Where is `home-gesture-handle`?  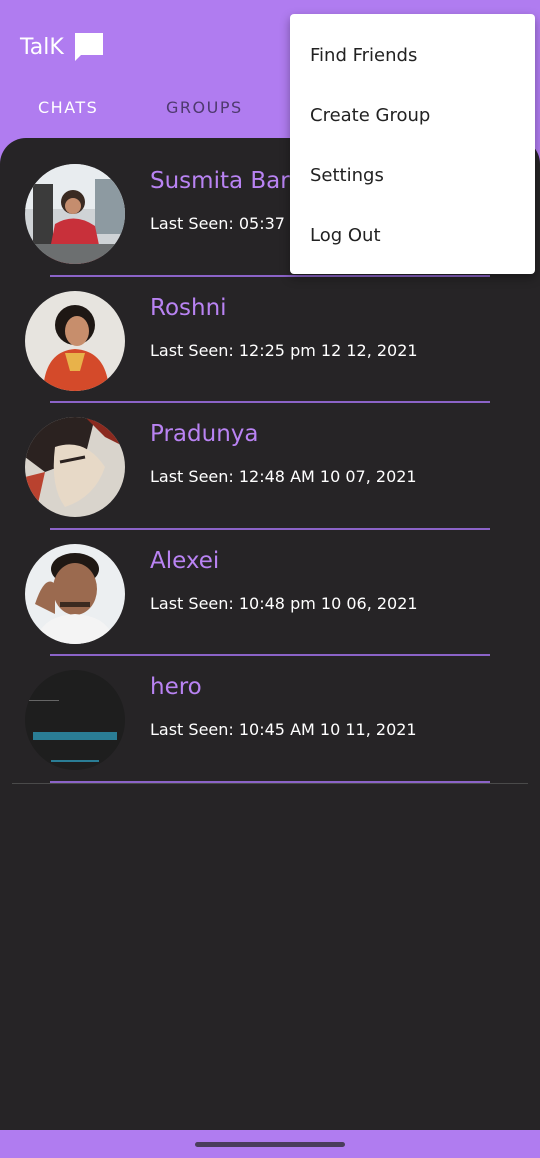
home-gesture-handle is located at coordinates (270, 1144).